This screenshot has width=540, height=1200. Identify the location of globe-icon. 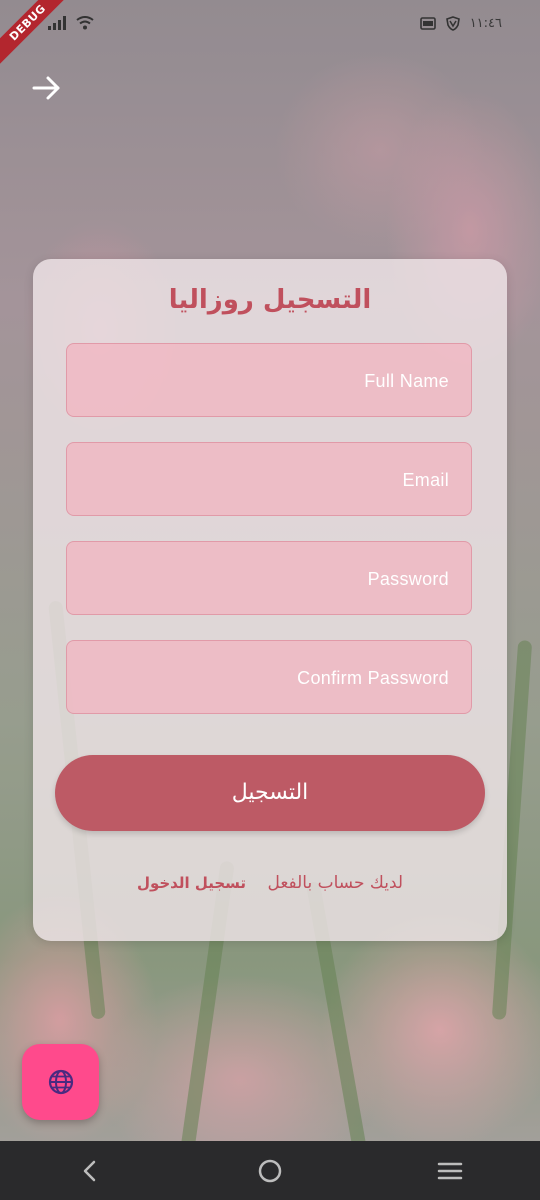
(60, 1082).